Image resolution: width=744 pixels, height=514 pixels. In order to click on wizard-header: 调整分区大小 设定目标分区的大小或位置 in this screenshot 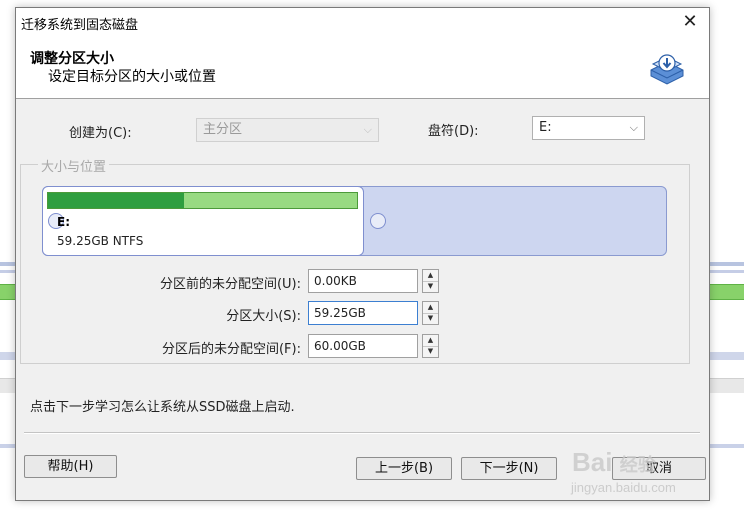, I will do `click(362, 68)`.